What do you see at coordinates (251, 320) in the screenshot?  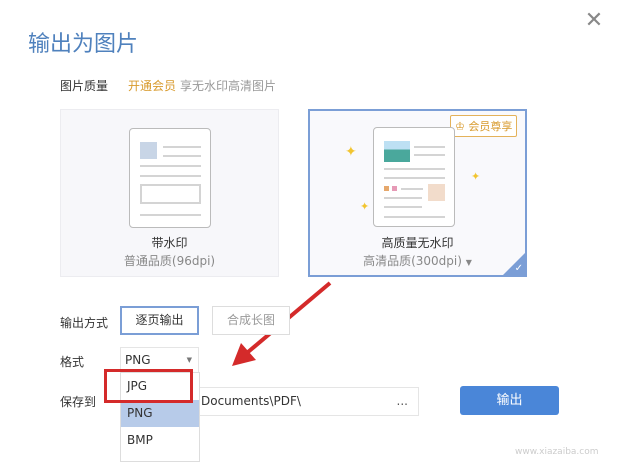 I see `mode-long-image-button: 合成长图` at bounding box center [251, 320].